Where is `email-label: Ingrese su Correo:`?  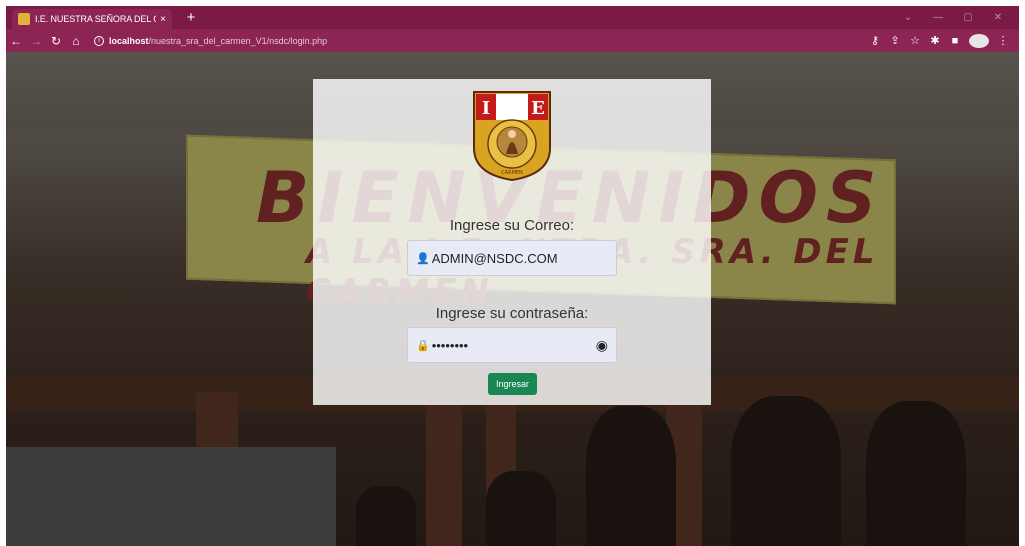
email-label: Ingrese su Correo: is located at coordinates (512, 225).